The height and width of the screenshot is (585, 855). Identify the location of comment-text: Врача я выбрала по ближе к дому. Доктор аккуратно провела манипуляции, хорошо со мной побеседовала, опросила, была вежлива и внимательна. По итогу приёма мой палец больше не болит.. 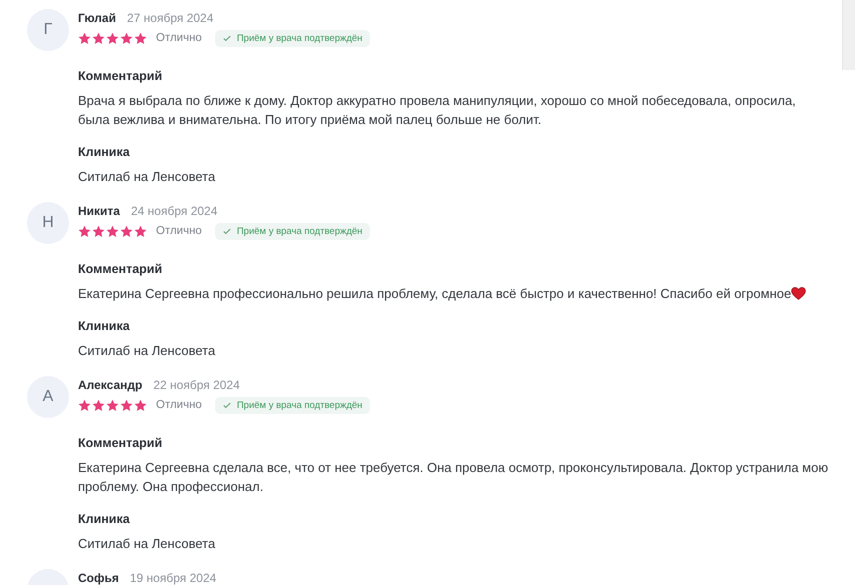
(437, 110).